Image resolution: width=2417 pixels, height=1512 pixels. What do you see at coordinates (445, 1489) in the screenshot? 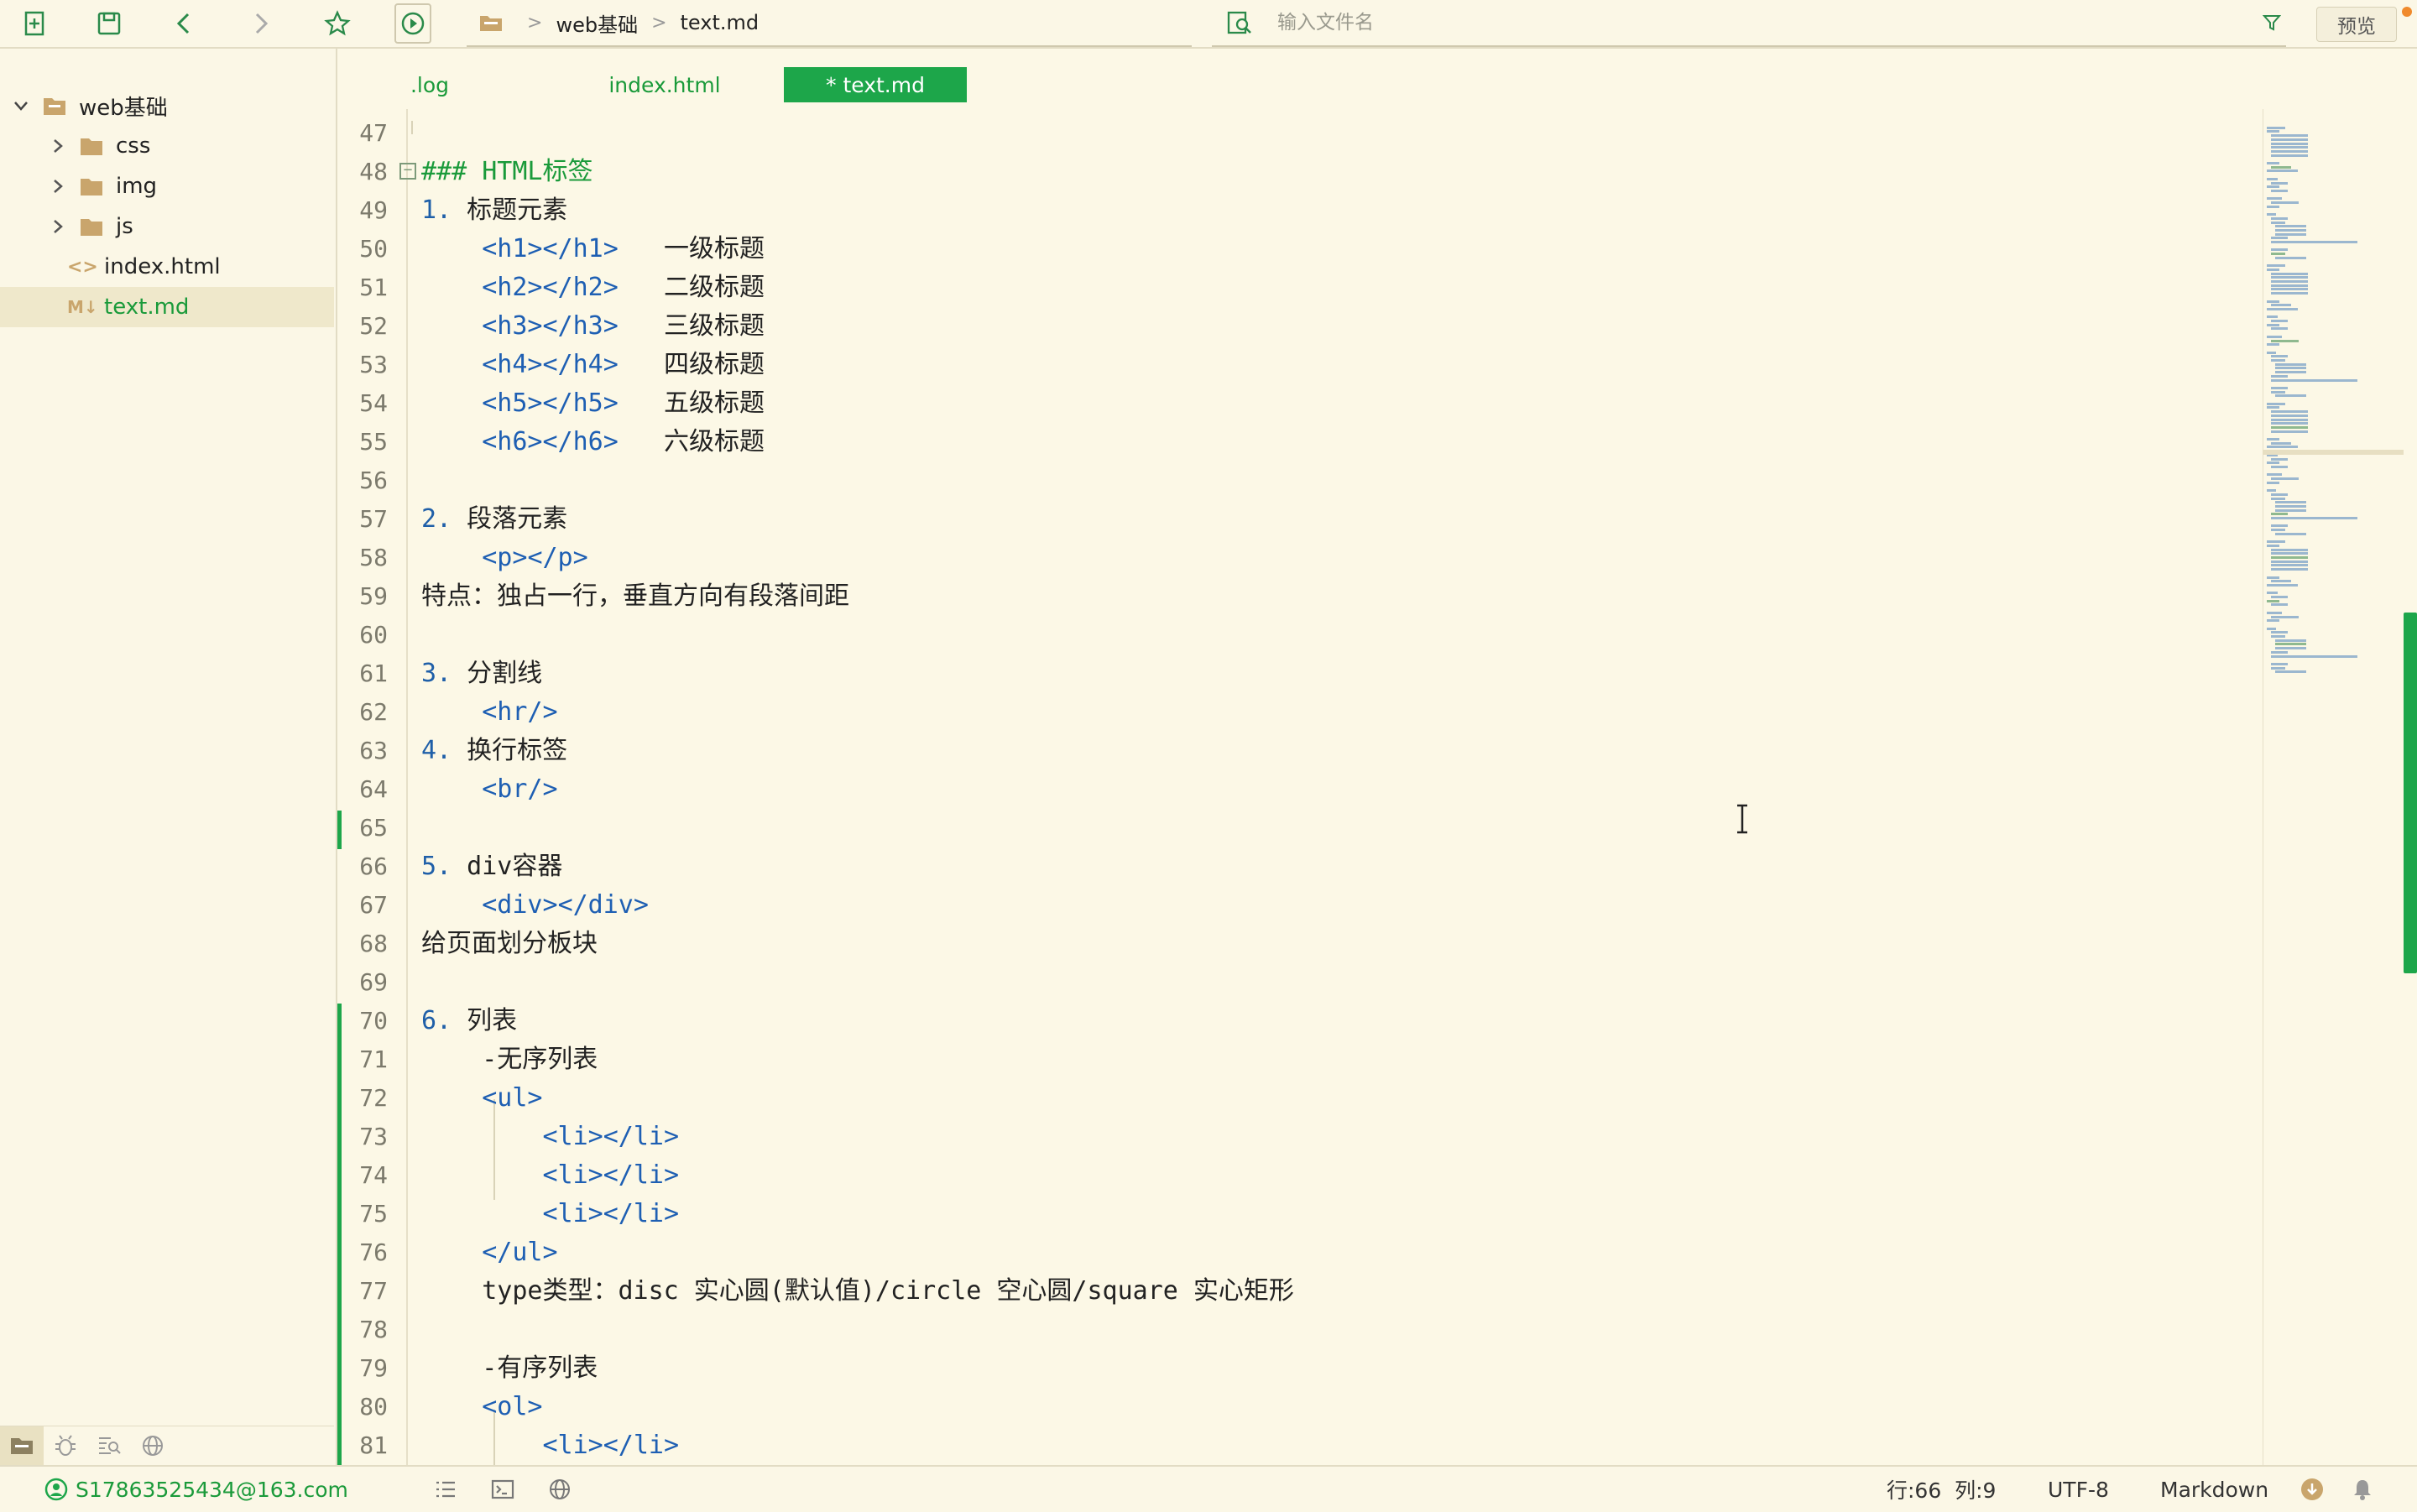
I see `outline-icon` at bounding box center [445, 1489].